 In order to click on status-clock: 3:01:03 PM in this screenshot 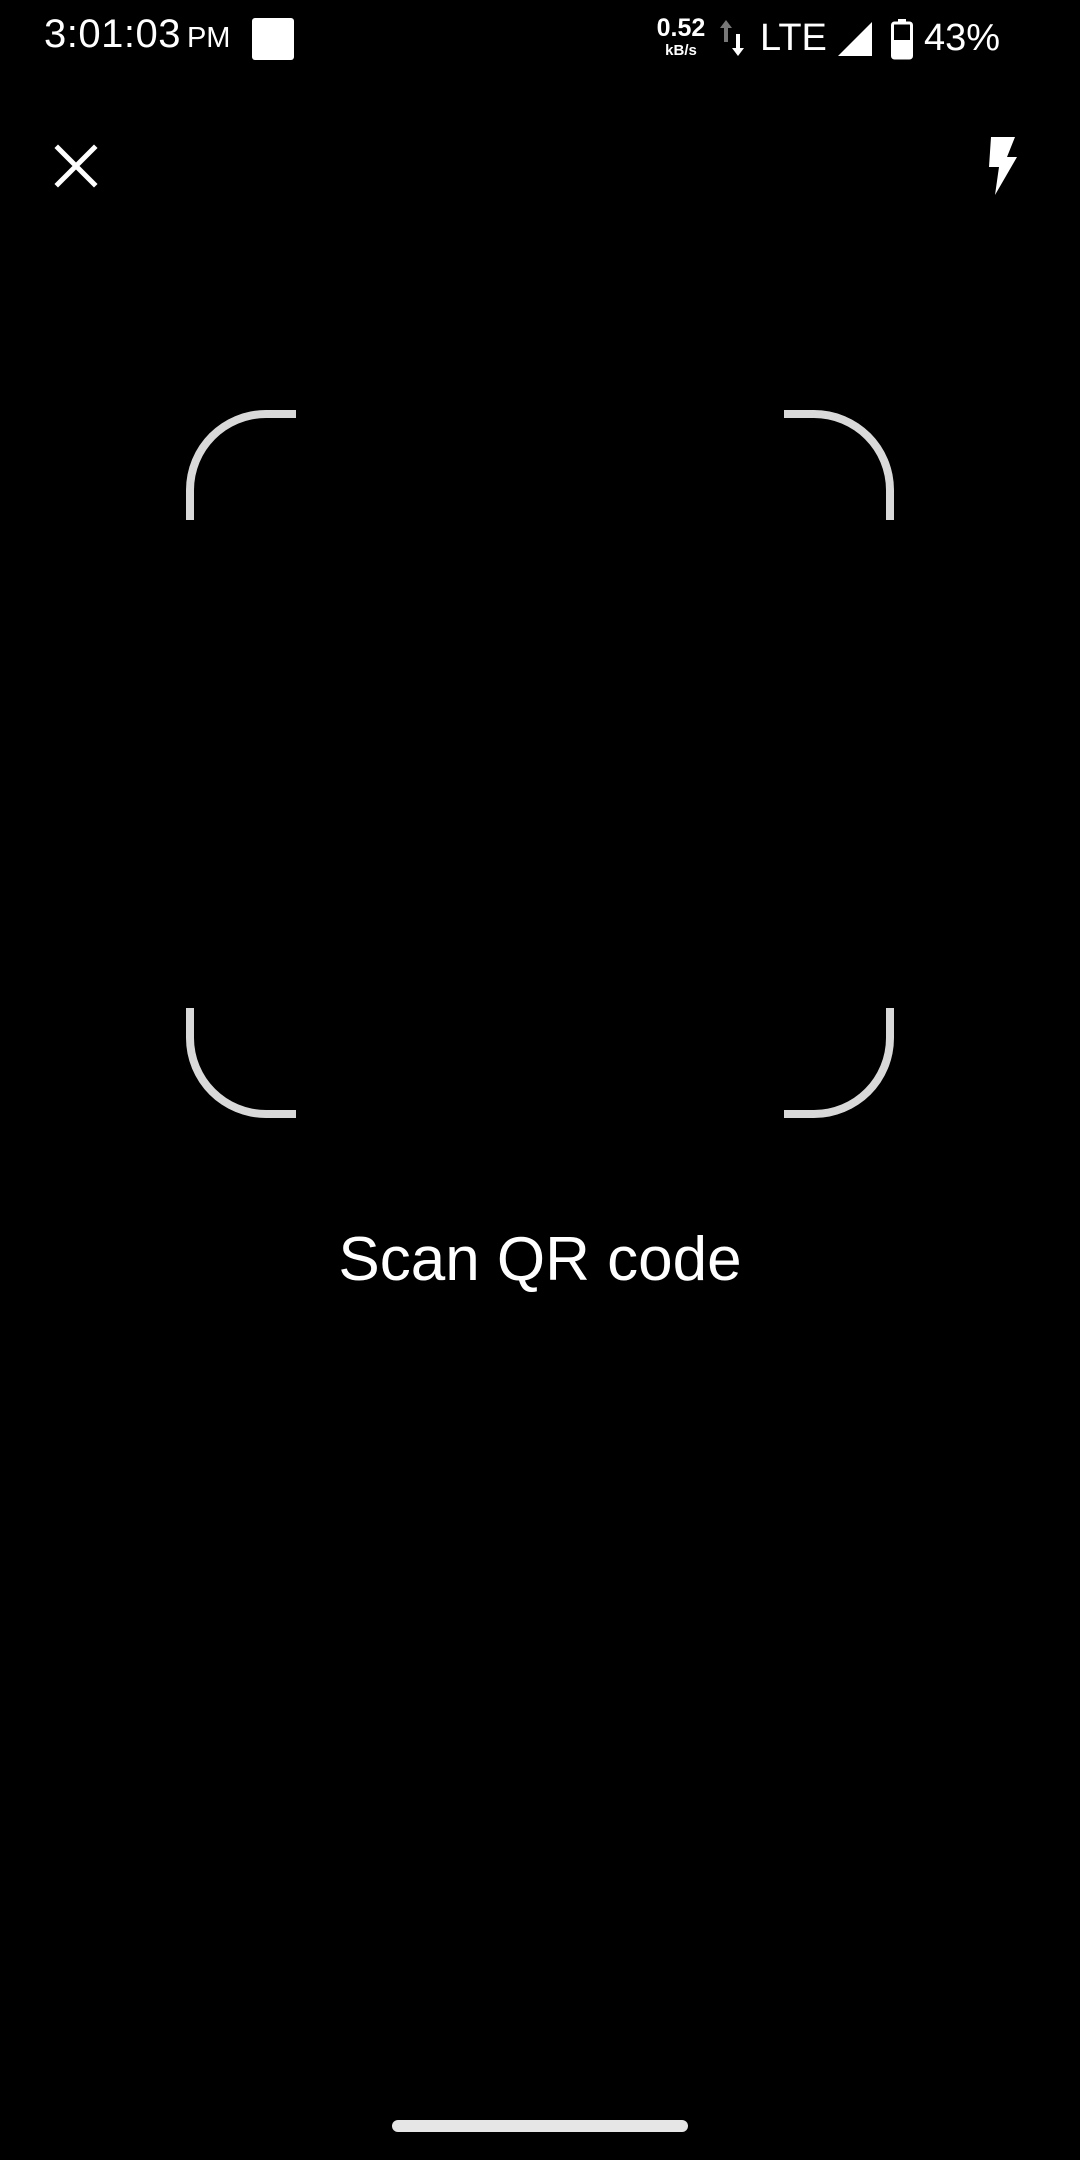, I will do `click(137, 39)`.